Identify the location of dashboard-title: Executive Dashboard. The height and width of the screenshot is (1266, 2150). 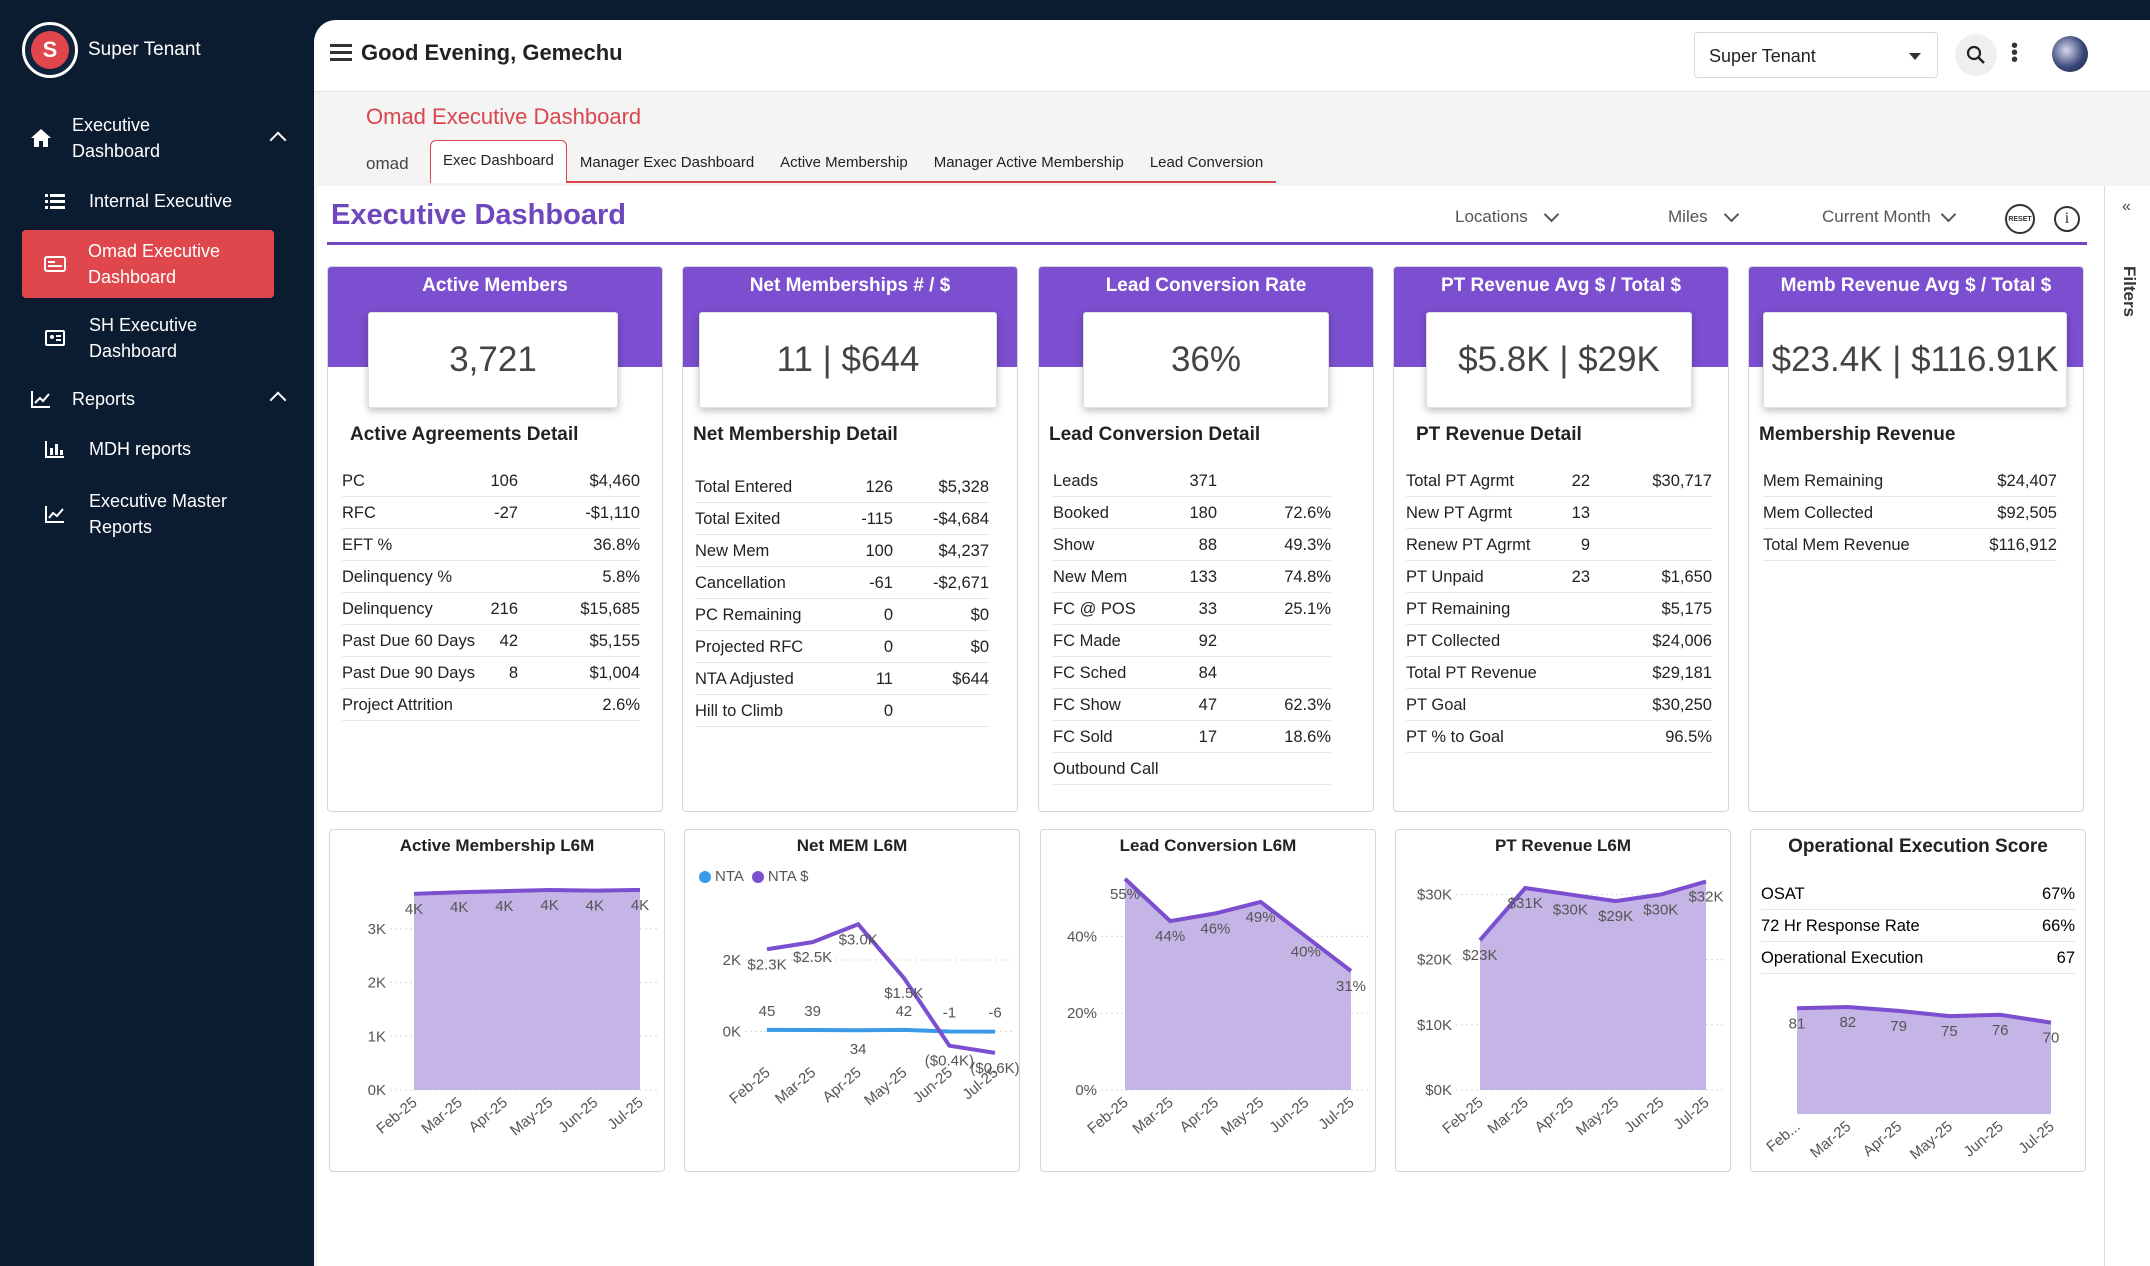
(478, 215).